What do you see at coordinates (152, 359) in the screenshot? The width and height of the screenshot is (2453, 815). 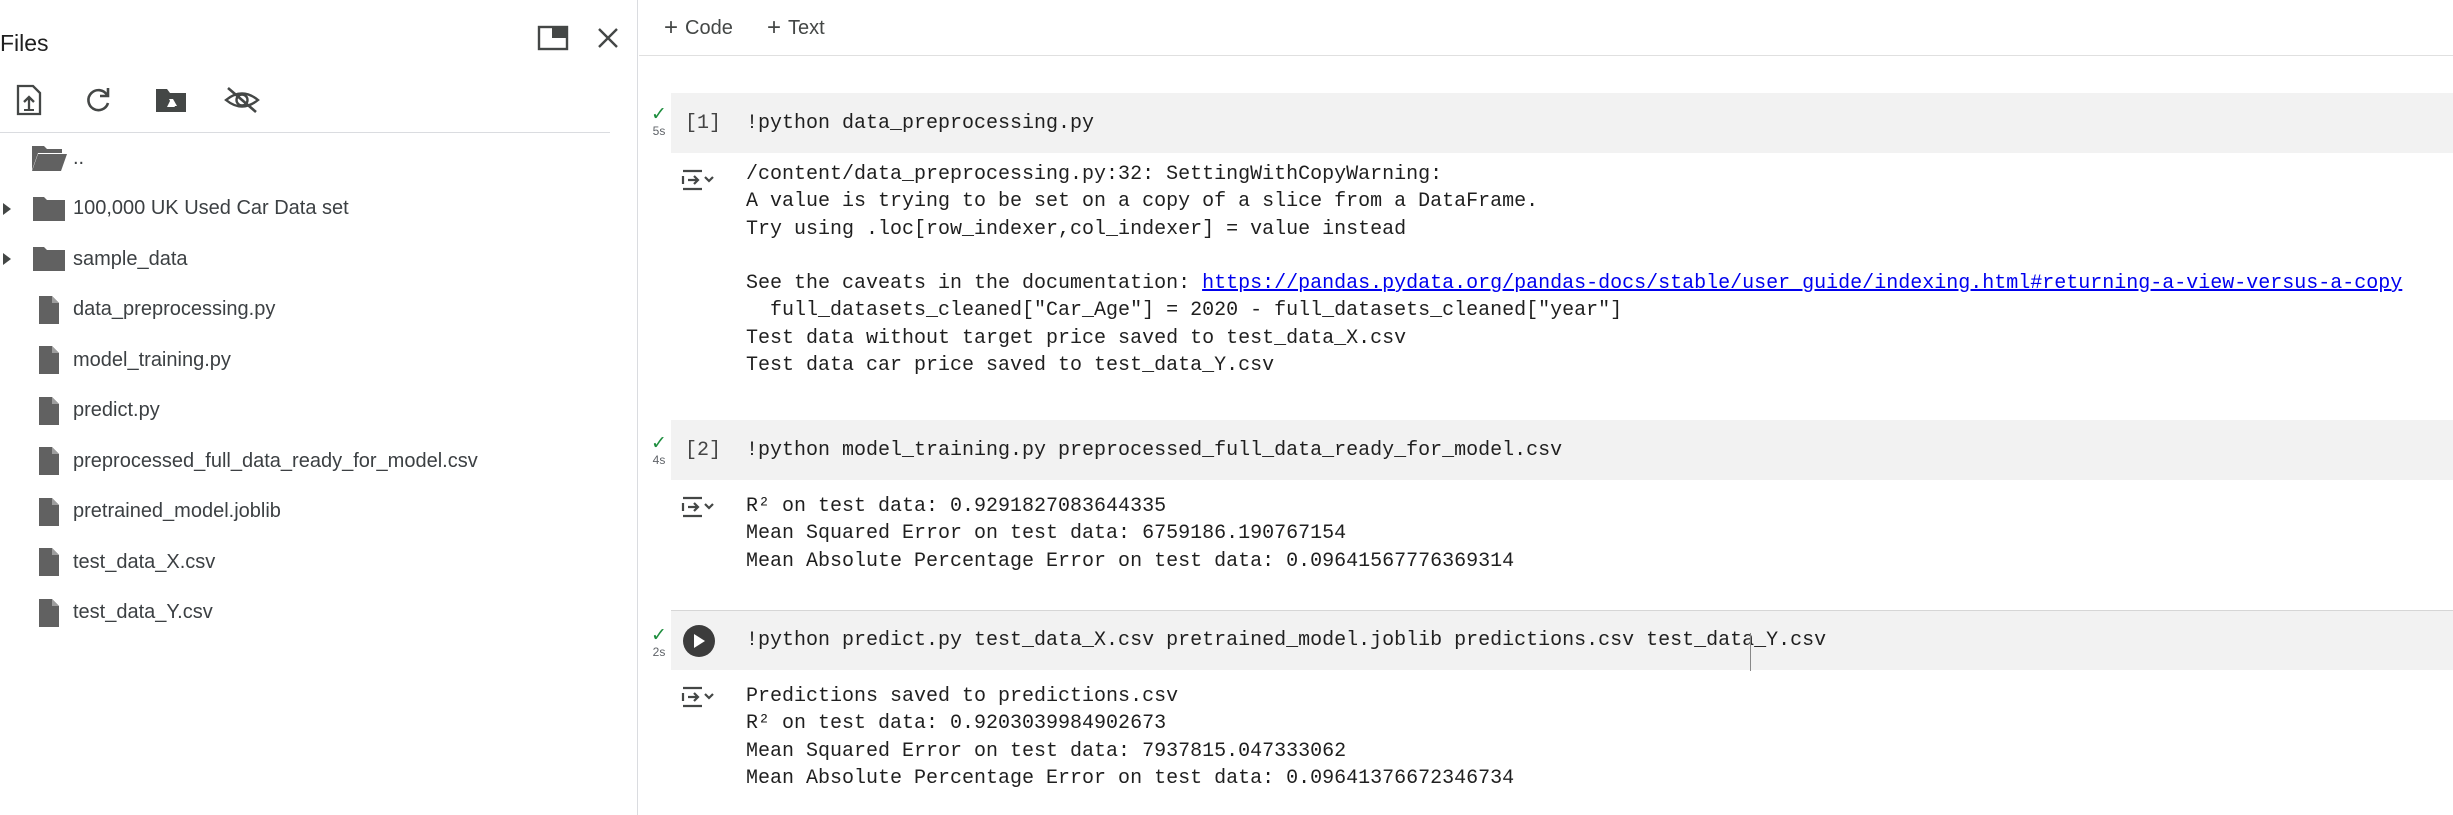 I see `file-item-label: model_training.py` at bounding box center [152, 359].